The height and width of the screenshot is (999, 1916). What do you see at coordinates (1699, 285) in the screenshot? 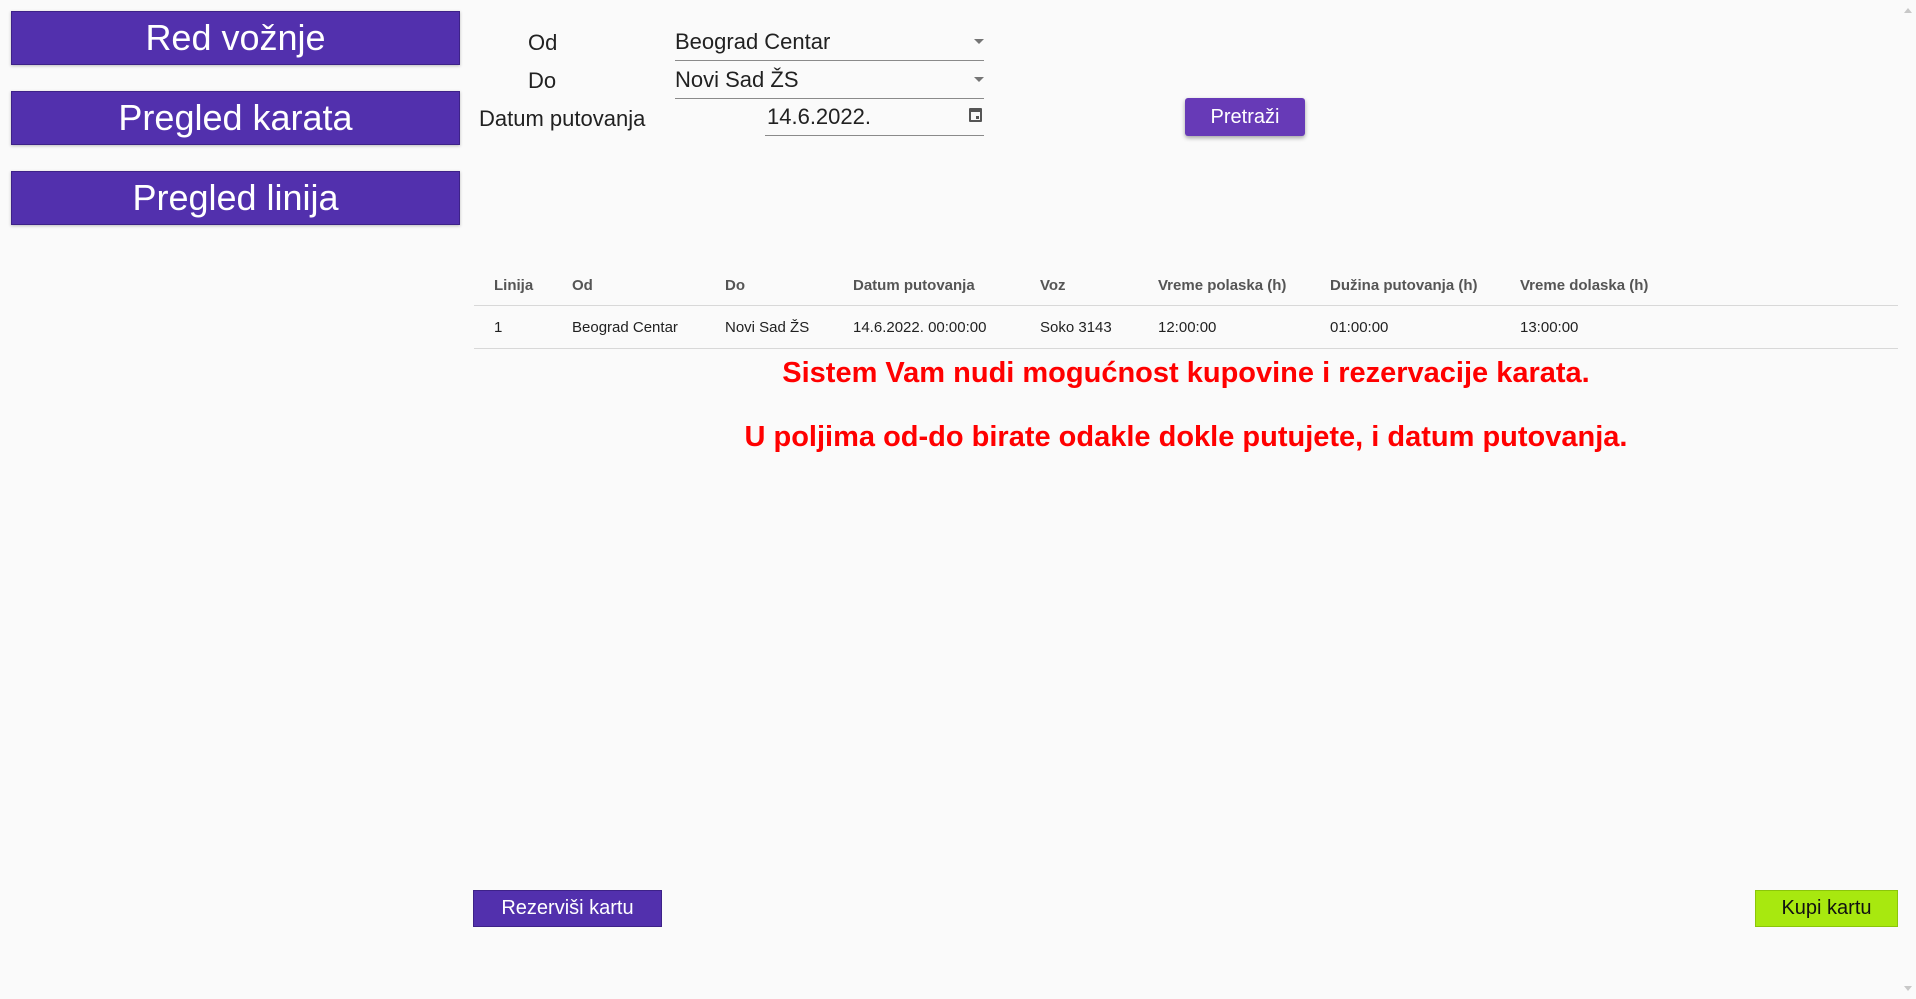
I see `column-header: Vreme dolaska (h)` at bounding box center [1699, 285].